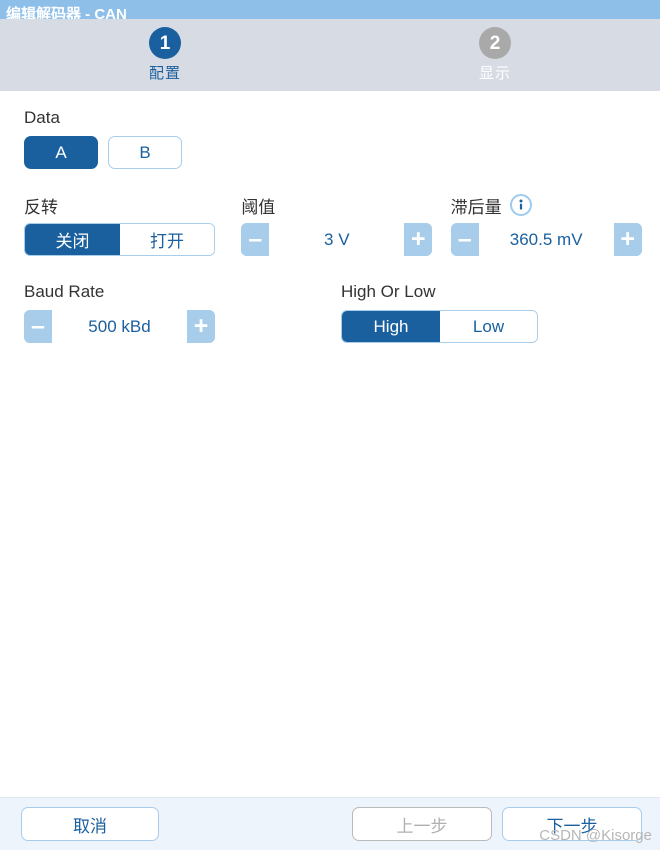 This screenshot has width=660, height=850. What do you see at coordinates (494, 73) in the screenshot?
I see `step-2-label: 显示` at bounding box center [494, 73].